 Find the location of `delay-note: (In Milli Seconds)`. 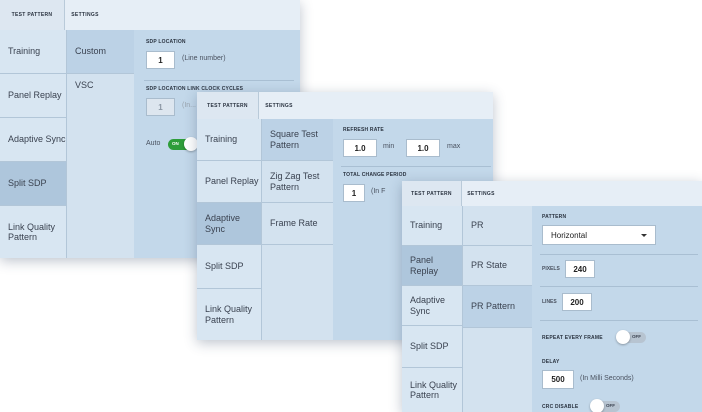

delay-note: (In Milli Seconds) is located at coordinates (607, 378).